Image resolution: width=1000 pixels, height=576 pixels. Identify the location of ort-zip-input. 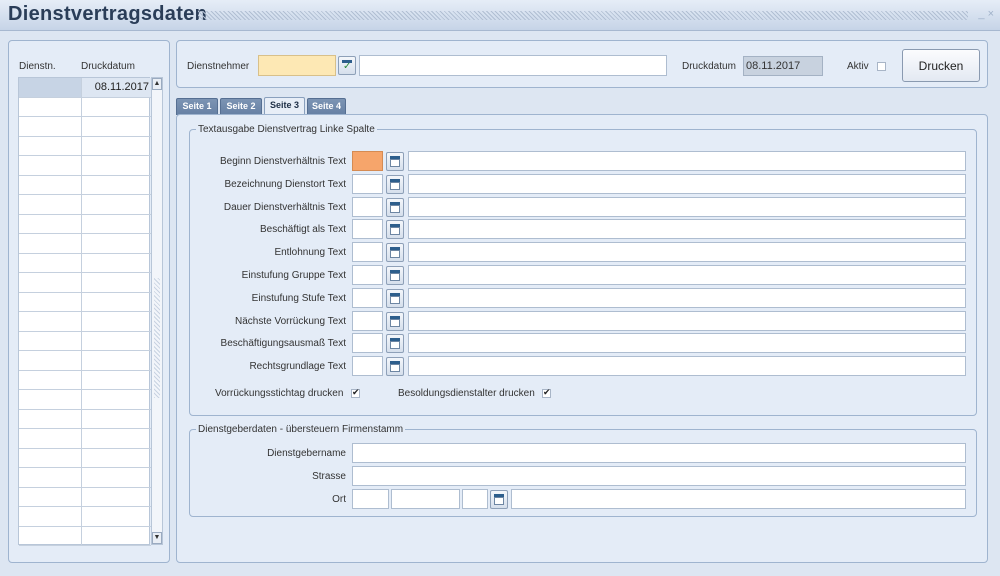
(425, 499).